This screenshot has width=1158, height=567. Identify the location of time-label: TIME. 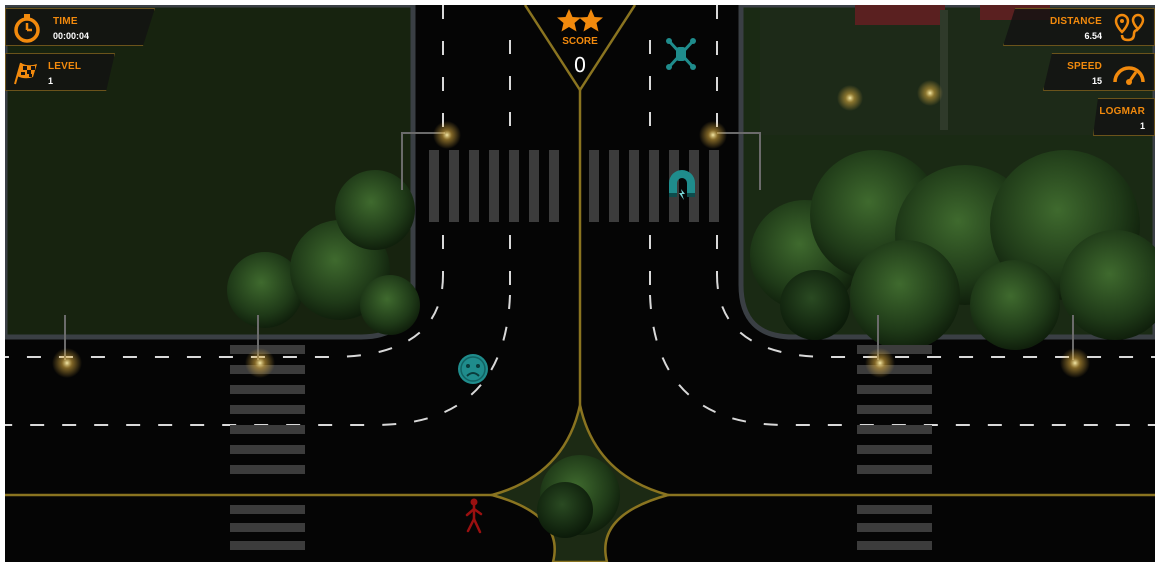
(65, 21).